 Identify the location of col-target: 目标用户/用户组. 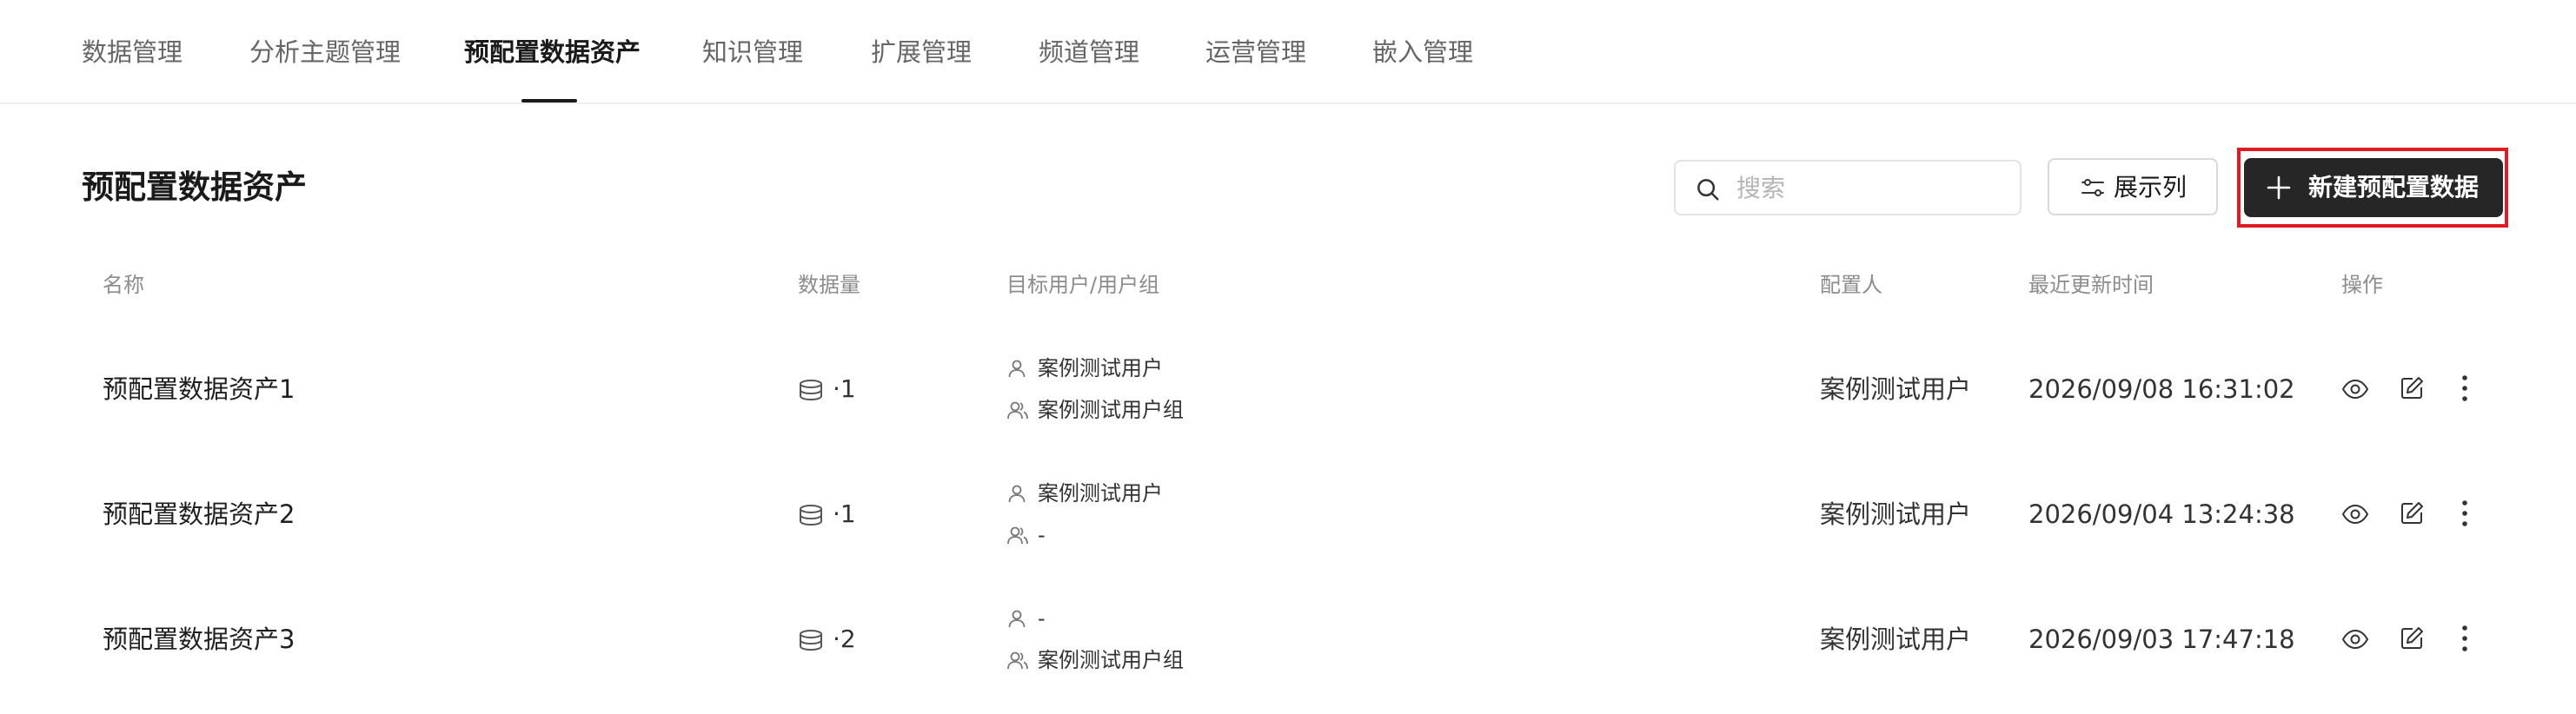
(1083, 285).